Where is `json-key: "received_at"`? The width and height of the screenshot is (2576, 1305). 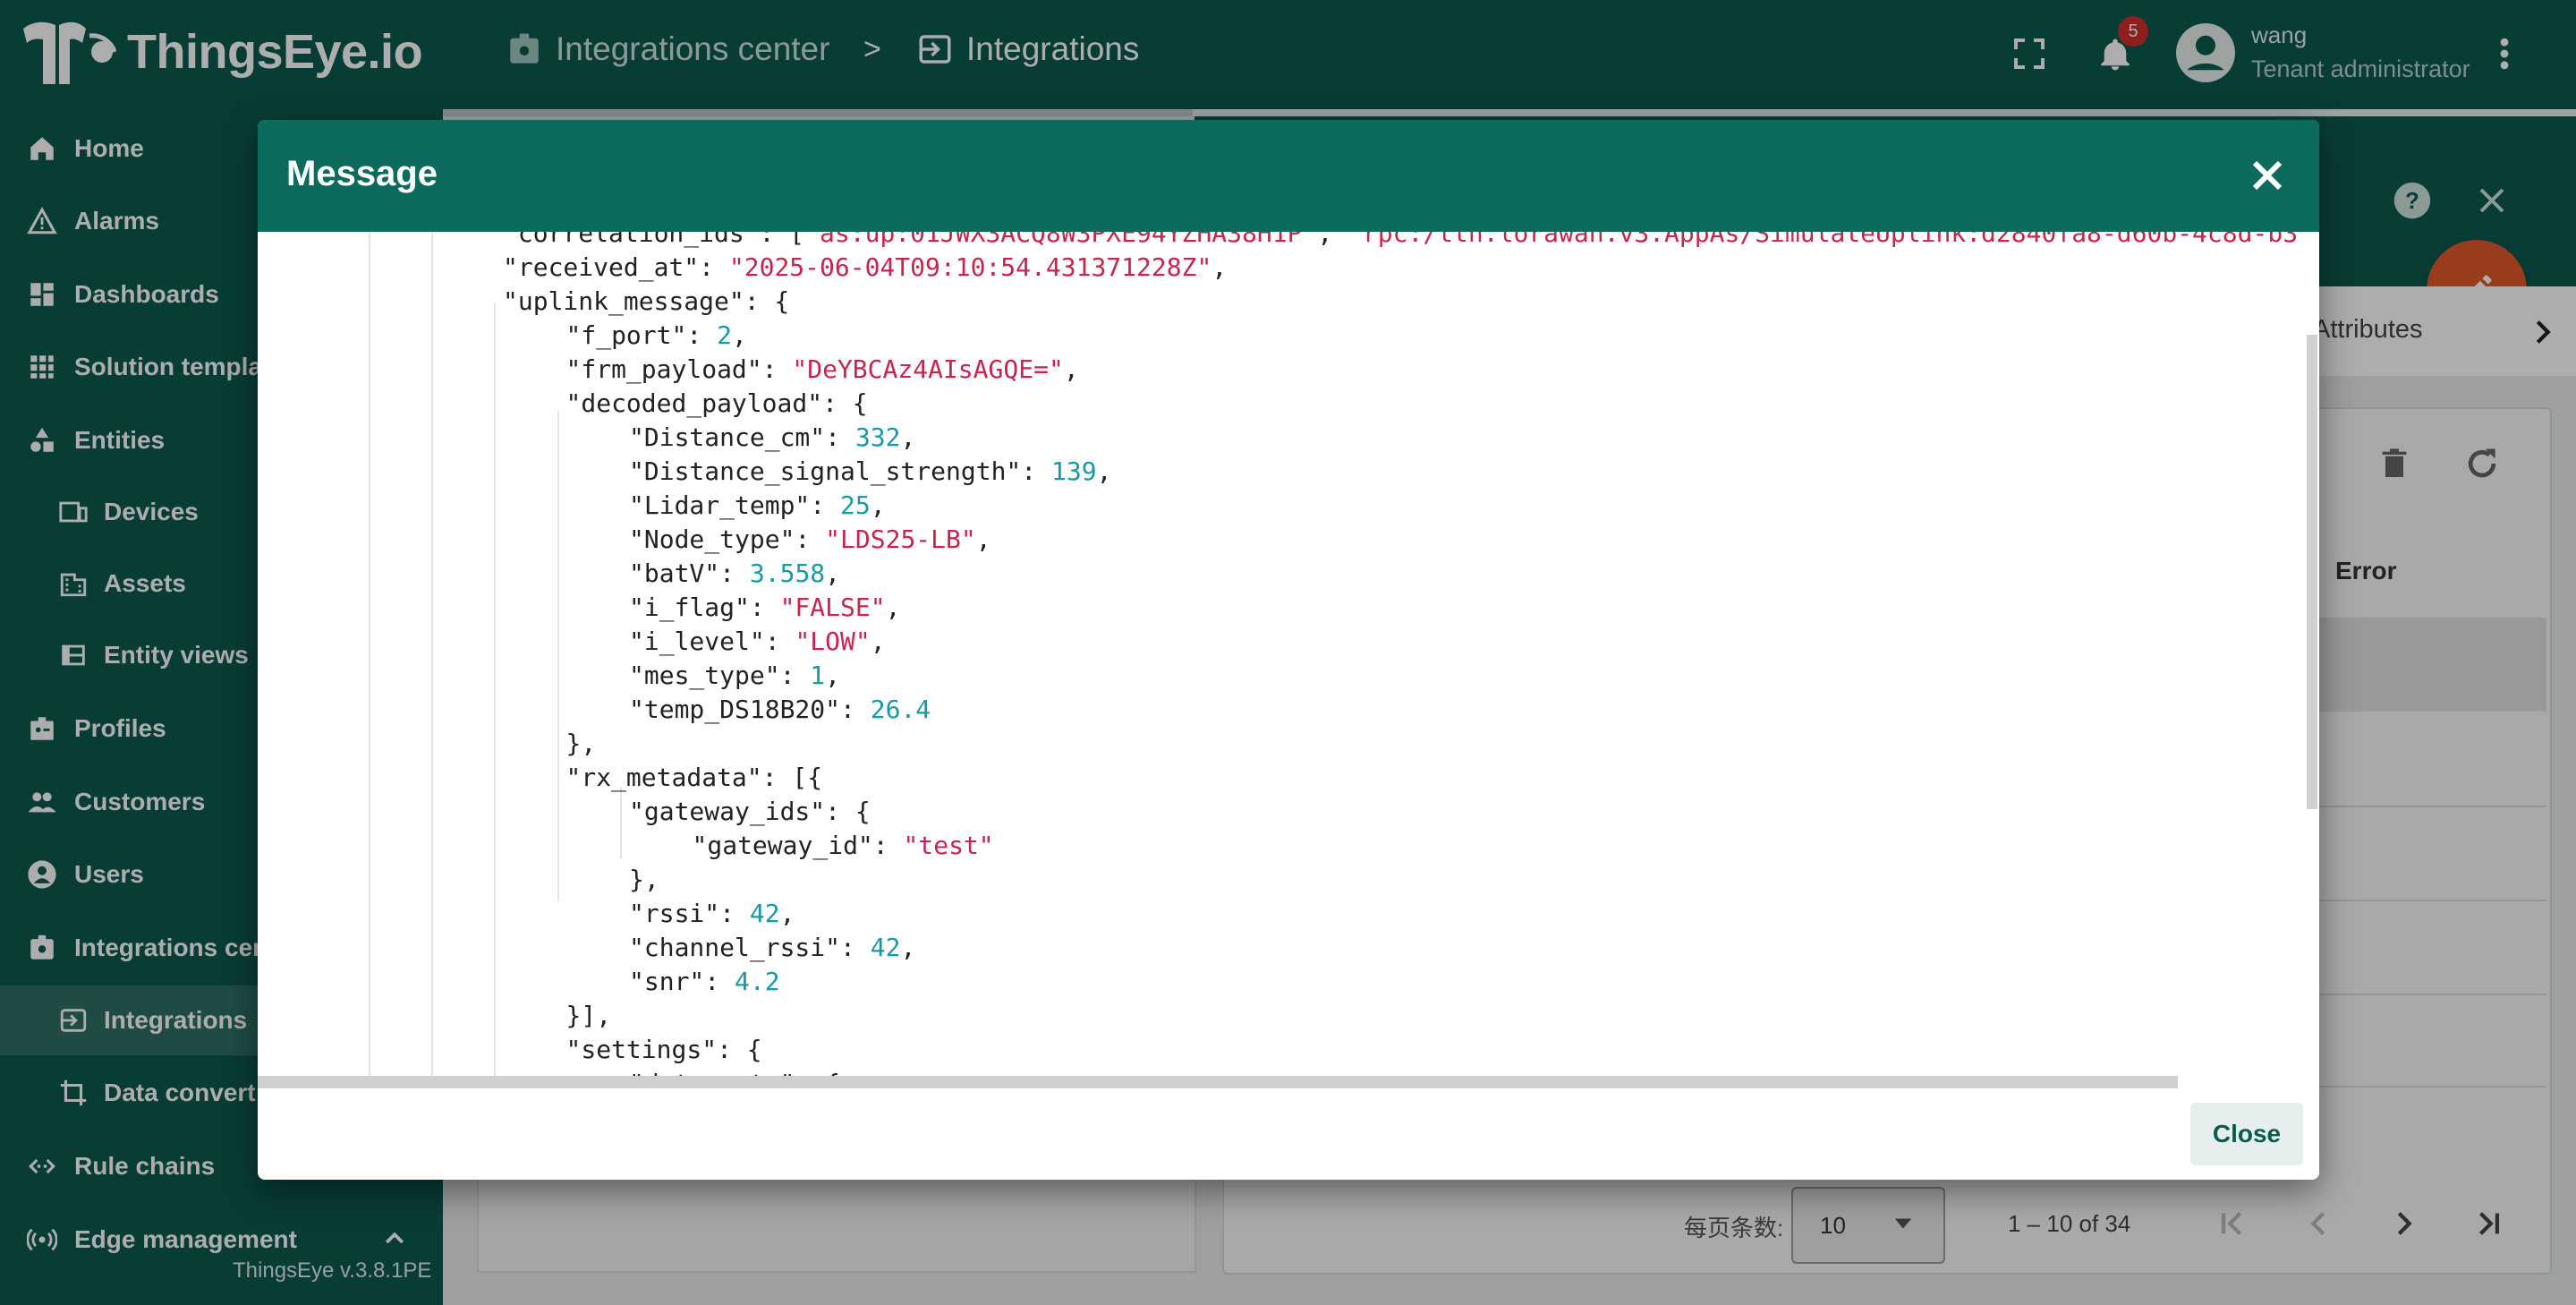
json-key: "received_at" is located at coordinates (601, 267).